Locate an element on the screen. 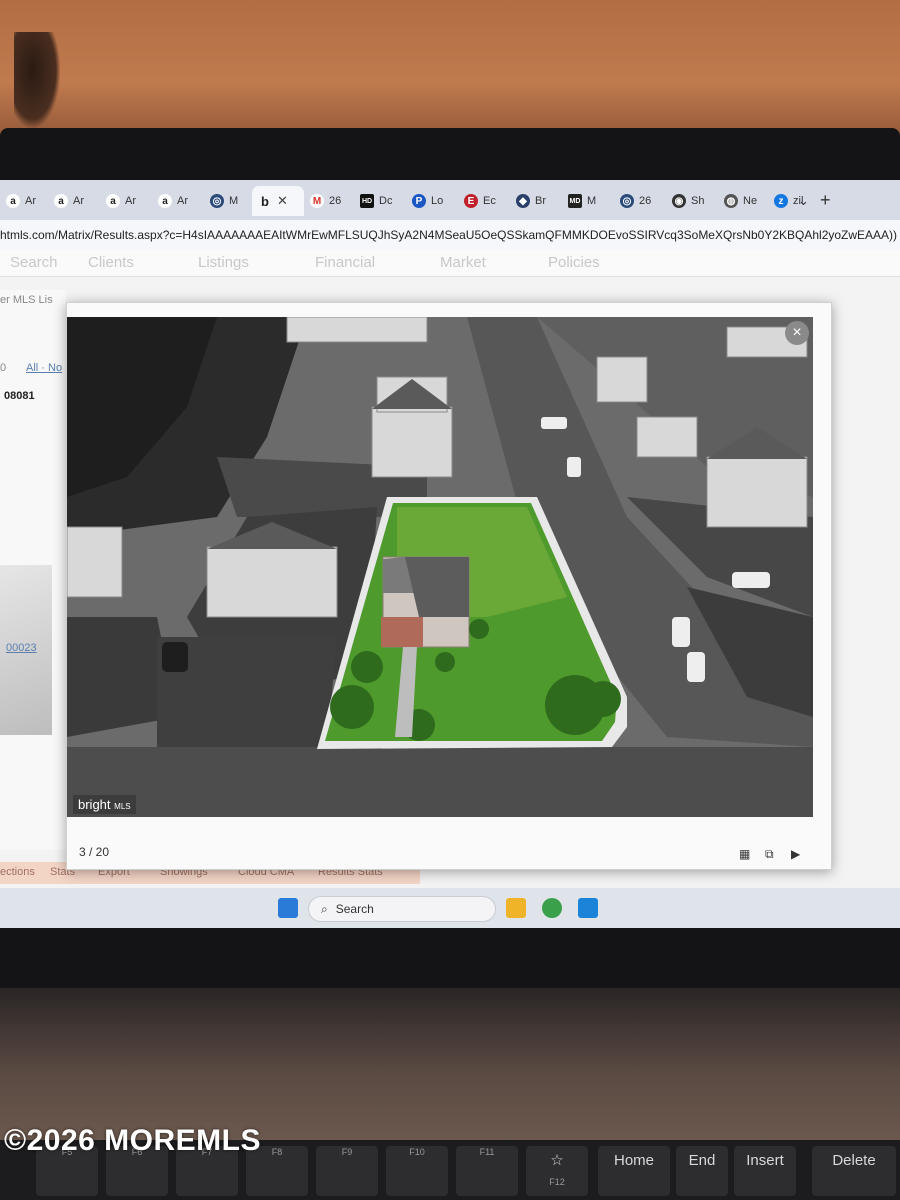 The image size is (900, 1200). key-home: Home is located at coordinates (634, 1171).